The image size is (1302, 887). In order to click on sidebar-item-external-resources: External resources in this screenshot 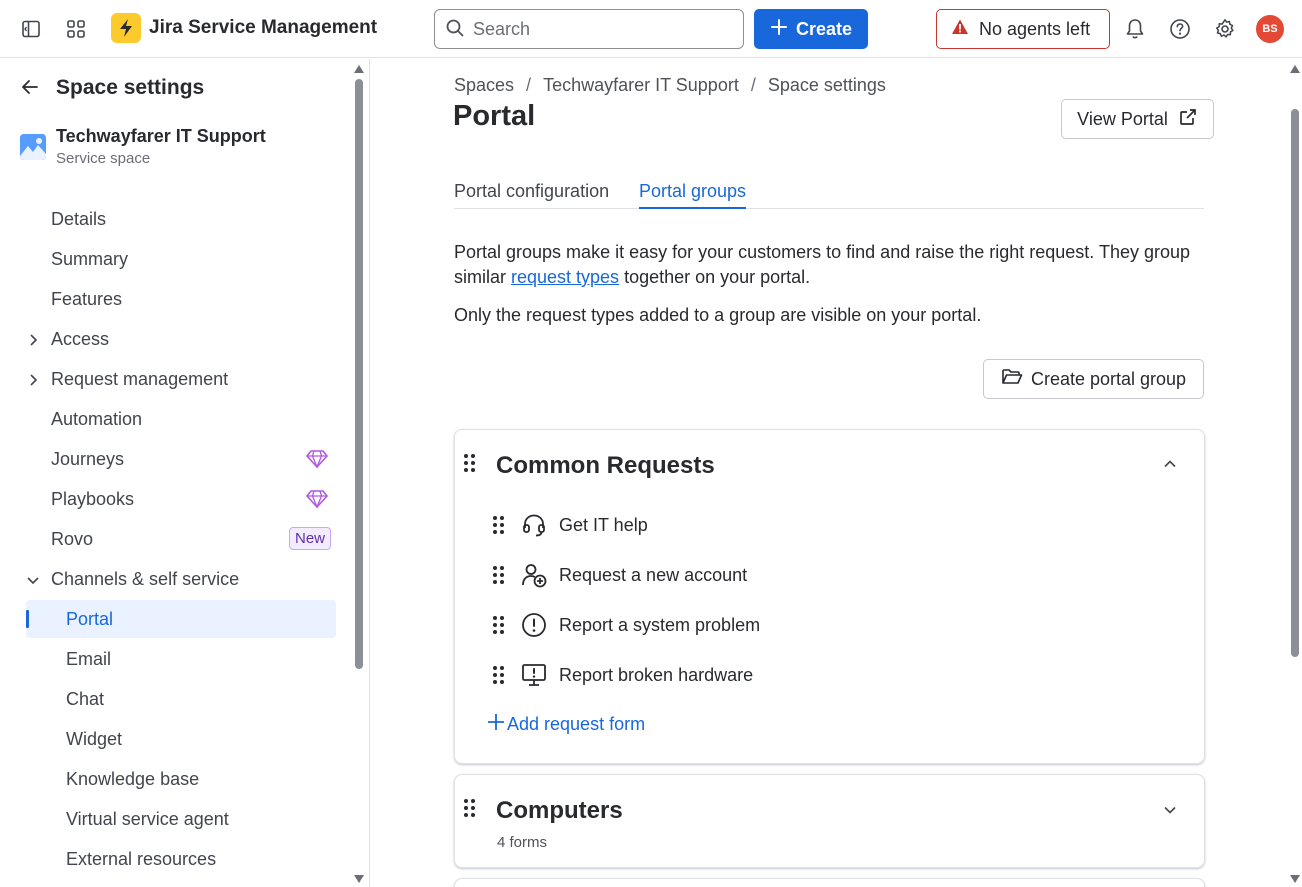, I will do `click(181, 859)`.